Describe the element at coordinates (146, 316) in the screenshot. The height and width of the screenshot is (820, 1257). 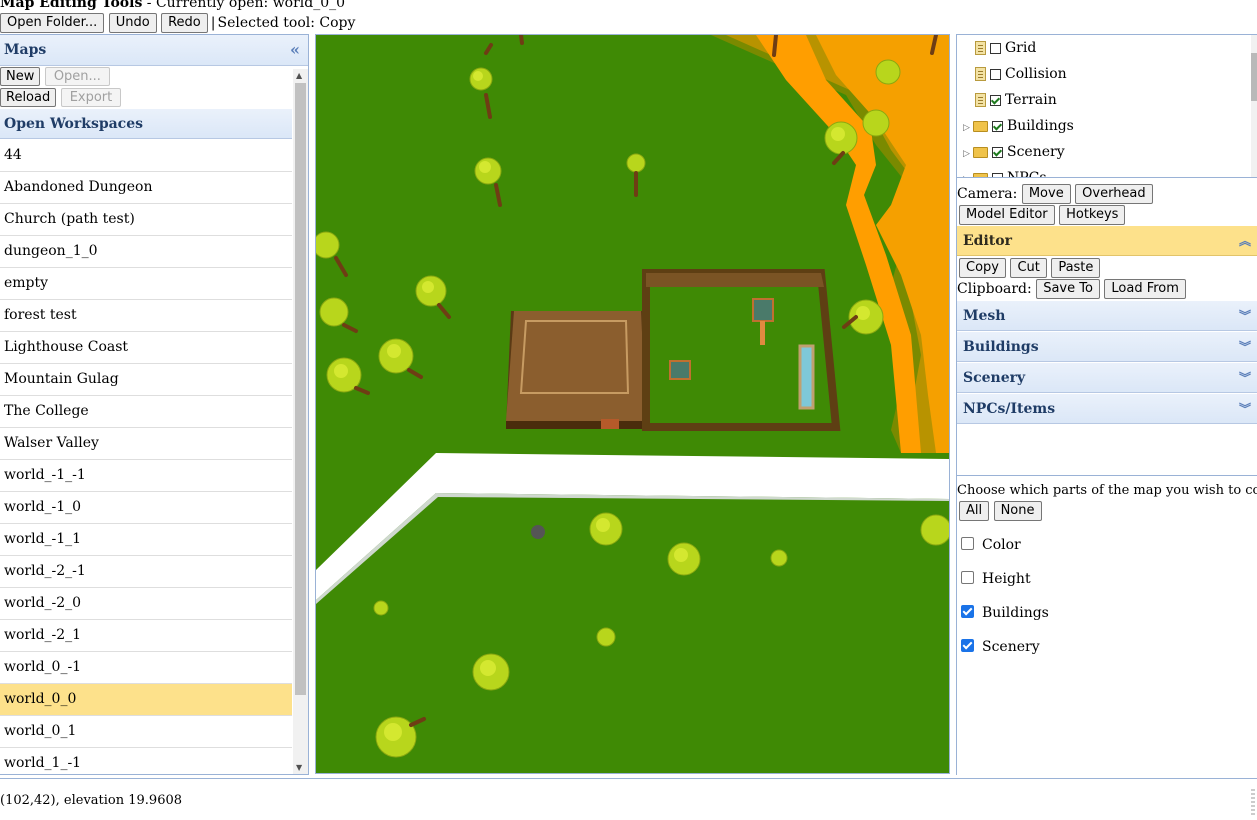
I see `workspace-item: forest test` at that location.